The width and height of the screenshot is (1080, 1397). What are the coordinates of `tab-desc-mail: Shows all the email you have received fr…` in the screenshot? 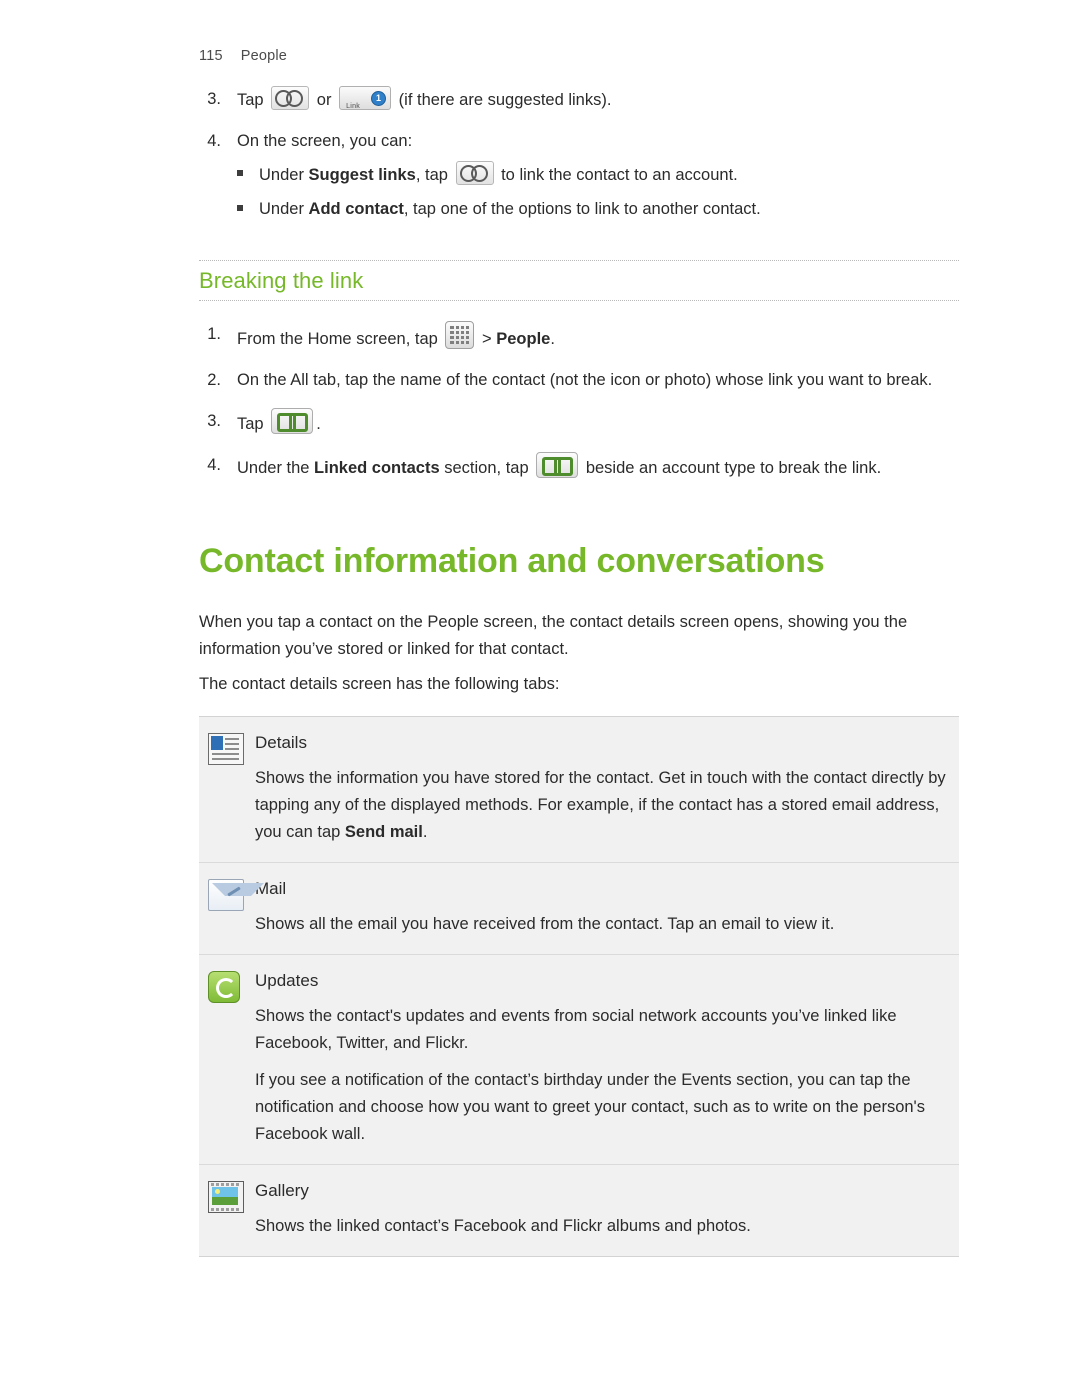 It's located at (545, 924).